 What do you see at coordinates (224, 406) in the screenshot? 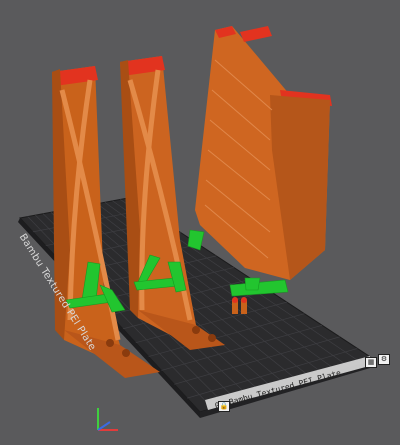
I see `plate-lock-icon: 🔒` at bounding box center [224, 406].